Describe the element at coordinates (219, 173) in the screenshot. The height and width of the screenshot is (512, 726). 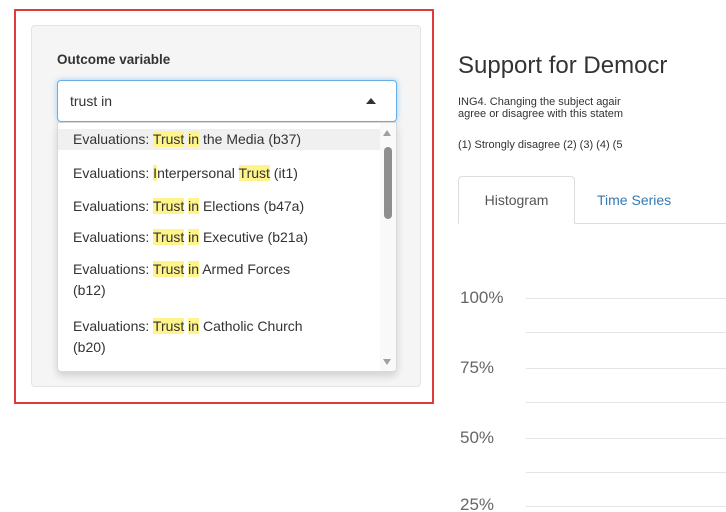
I see `dropdown-option: Evaluations: Interpersonal Trust (it1)` at that location.